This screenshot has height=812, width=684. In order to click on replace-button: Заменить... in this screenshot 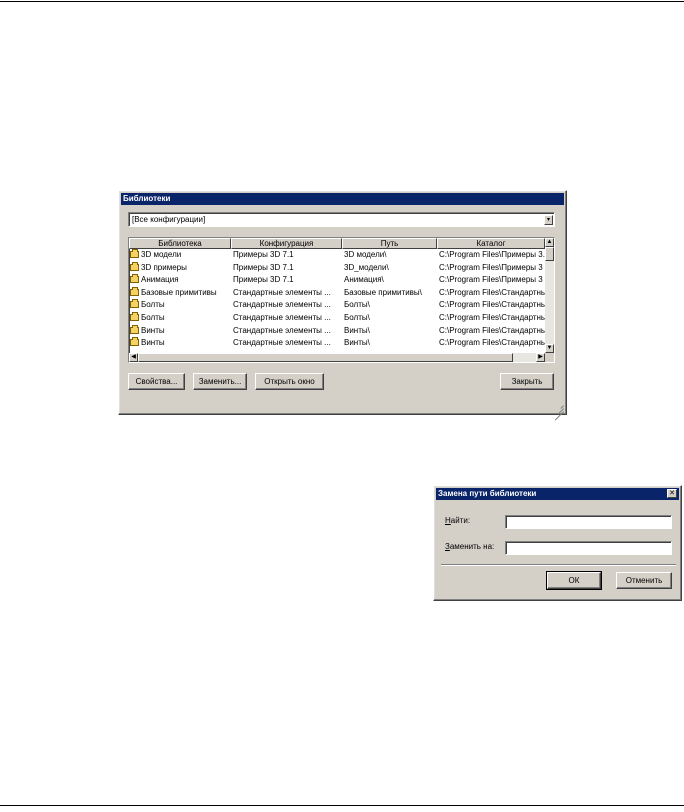, I will do `click(220, 381)`.